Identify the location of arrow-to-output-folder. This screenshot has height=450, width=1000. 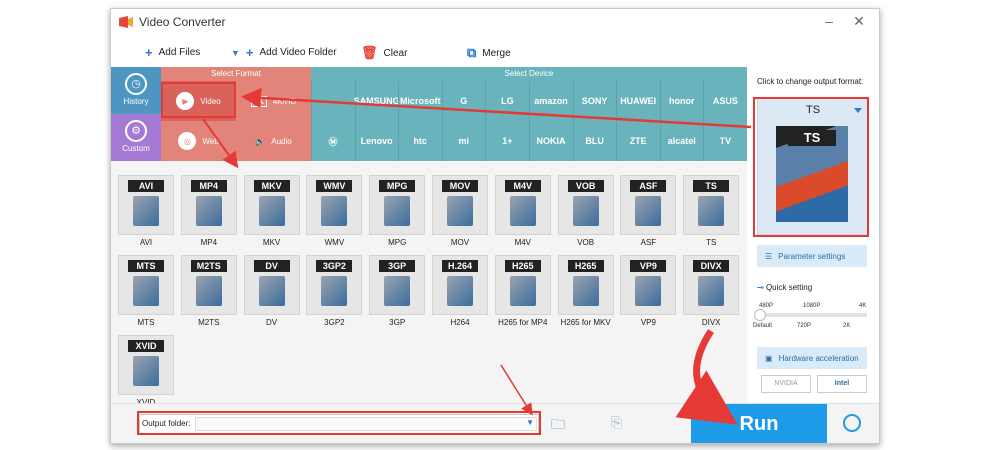
(516, 390).